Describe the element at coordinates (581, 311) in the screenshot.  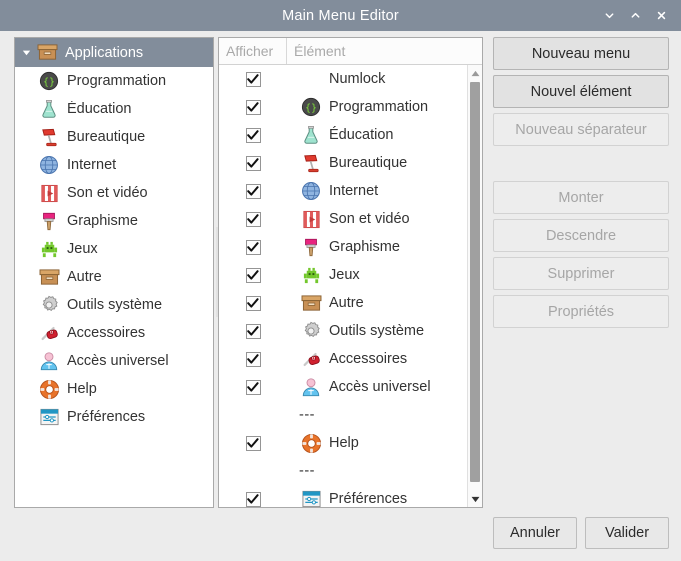
I see `properties-button: Propriétés` at that location.